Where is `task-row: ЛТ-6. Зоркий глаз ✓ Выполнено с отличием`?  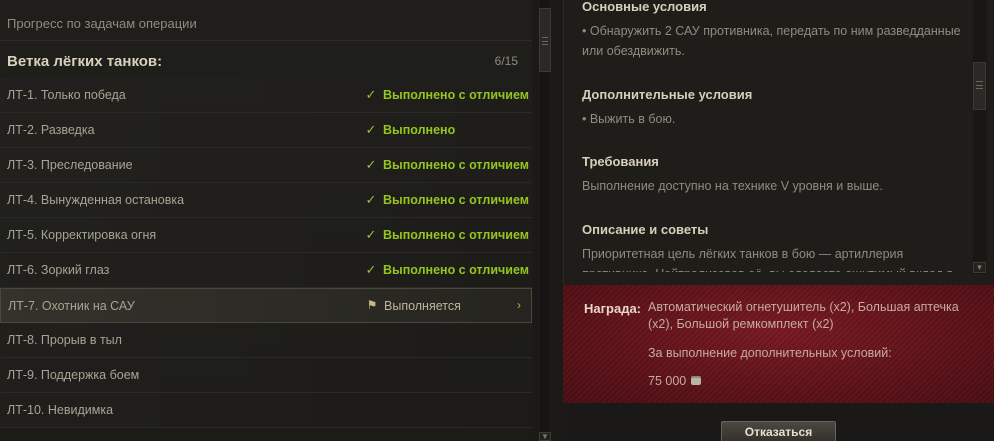
task-row: ЛТ-6. Зоркий глаз ✓ Выполнено с отличием is located at coordinates (266, 270).